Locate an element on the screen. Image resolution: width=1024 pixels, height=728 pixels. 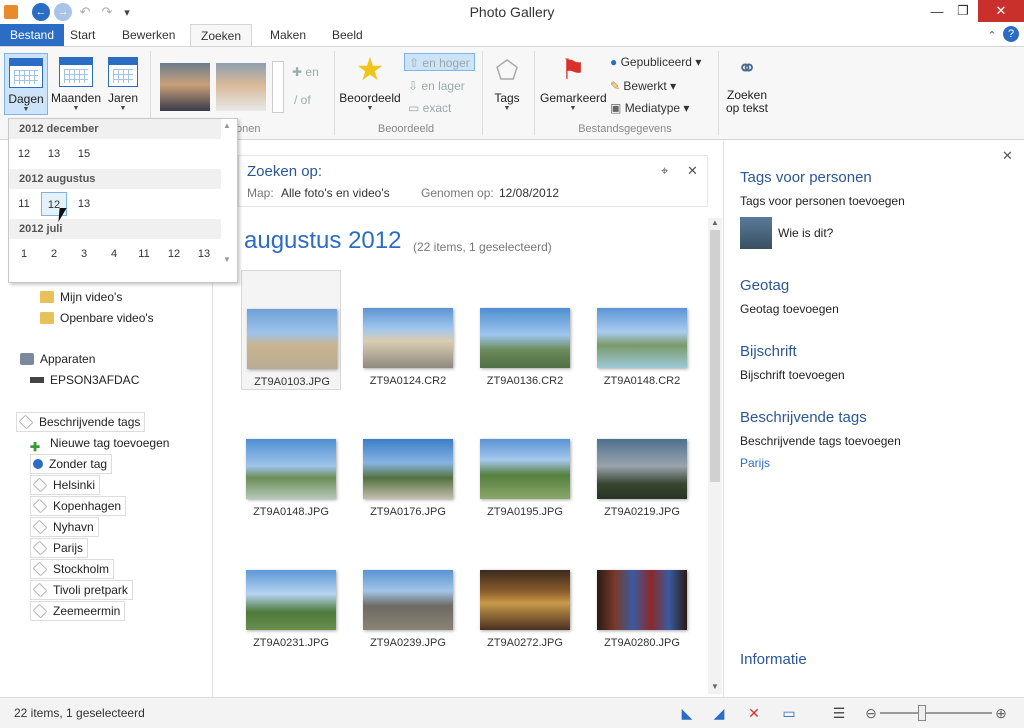
dropdown-scrollbar: ▲ ▼ is located at coordinates (228, 194).